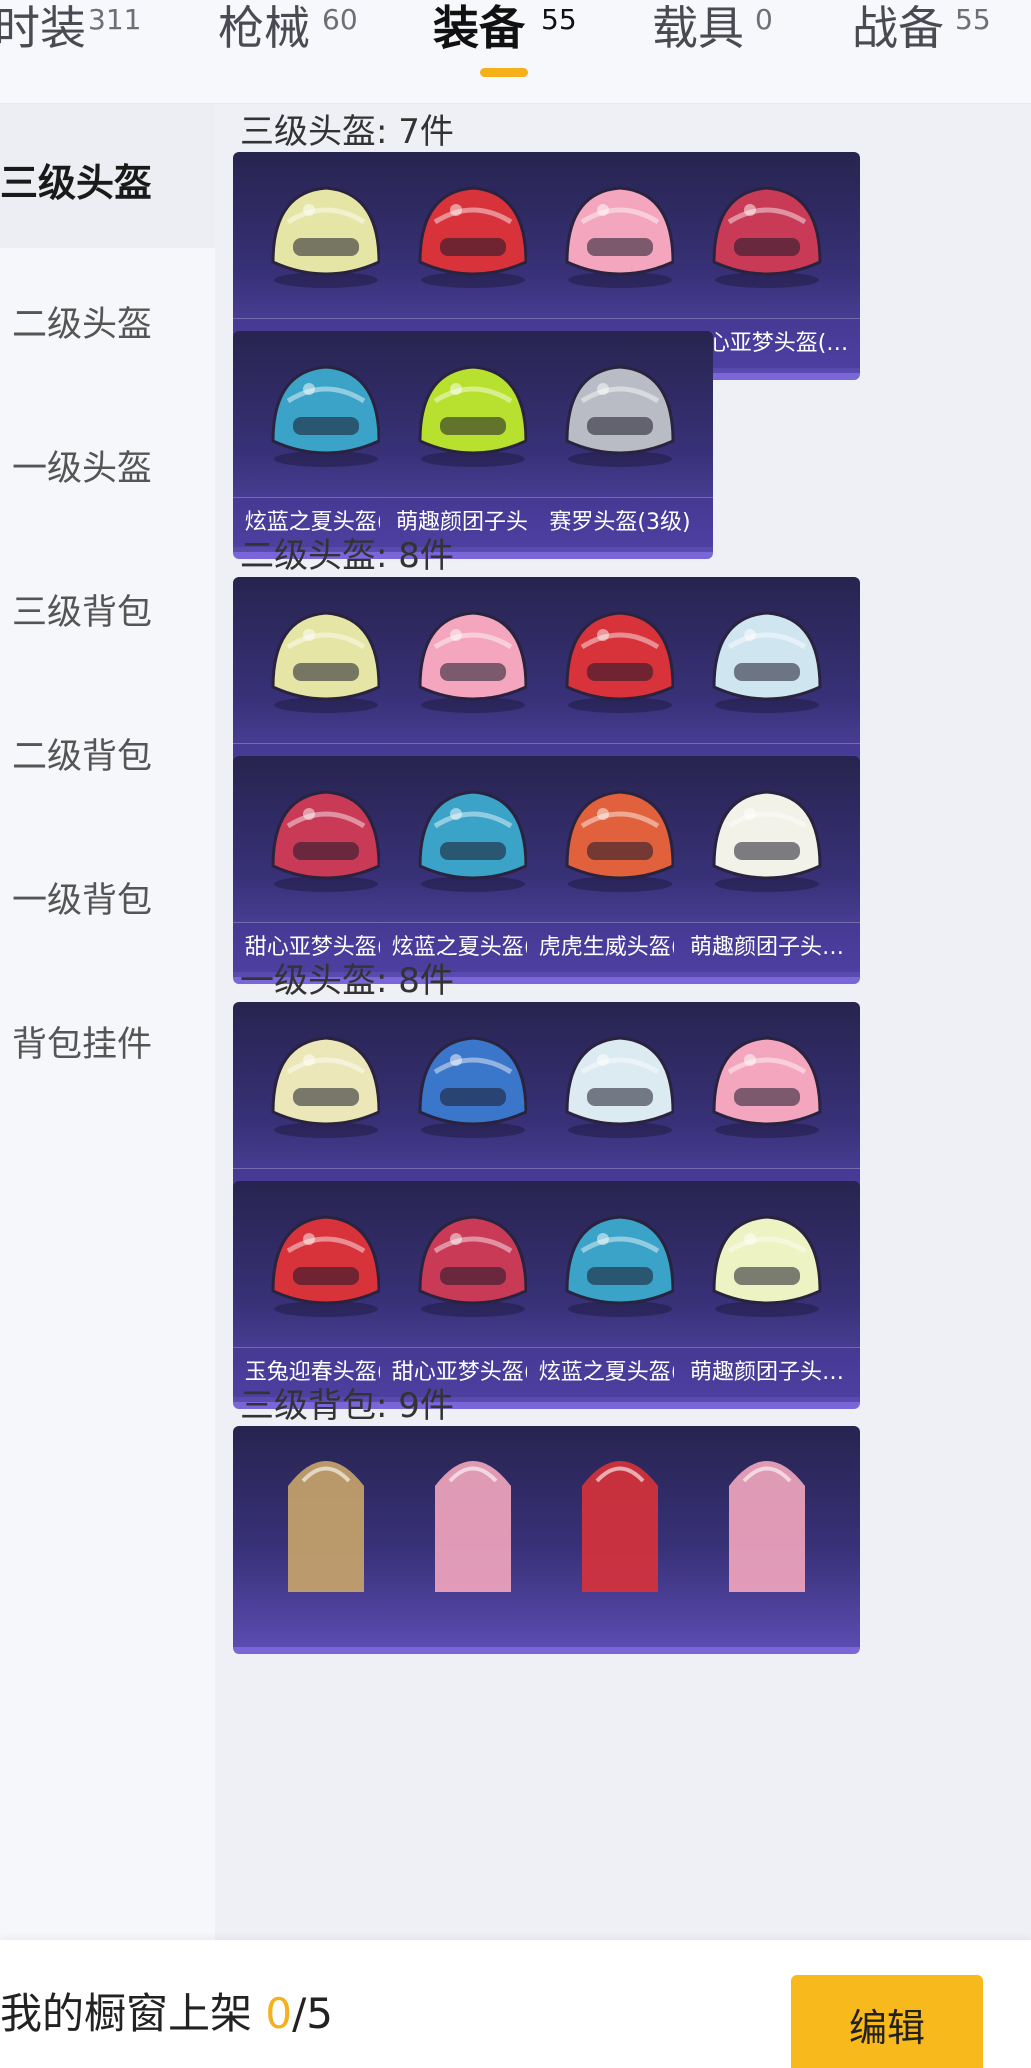 This screenshot has height=2068, width=1031. Describe the element at coordinates (528, 52) in the screenshot. I see `tab-2: 装备 55` at that location.